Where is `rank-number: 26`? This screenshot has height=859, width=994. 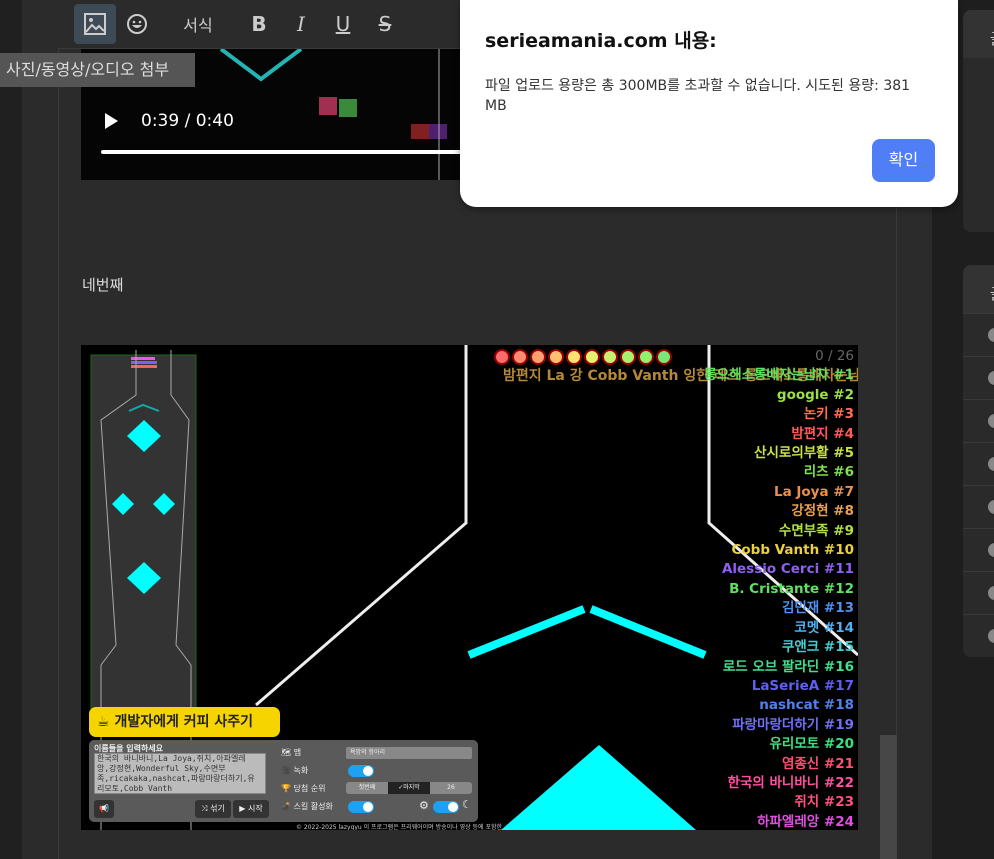 rank-number: 26 is located at coordinates (451, 788).